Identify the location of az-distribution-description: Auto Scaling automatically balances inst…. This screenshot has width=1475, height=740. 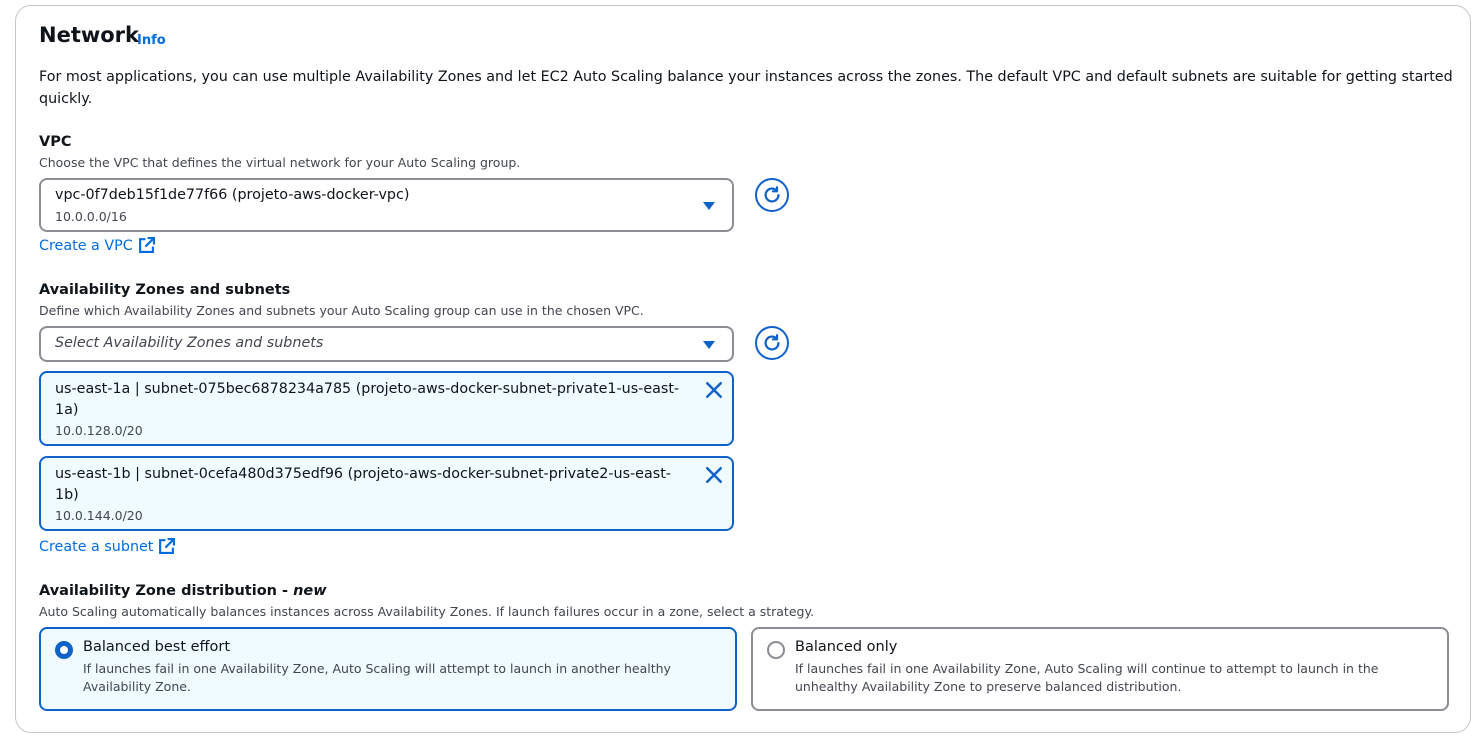
(427, 611).